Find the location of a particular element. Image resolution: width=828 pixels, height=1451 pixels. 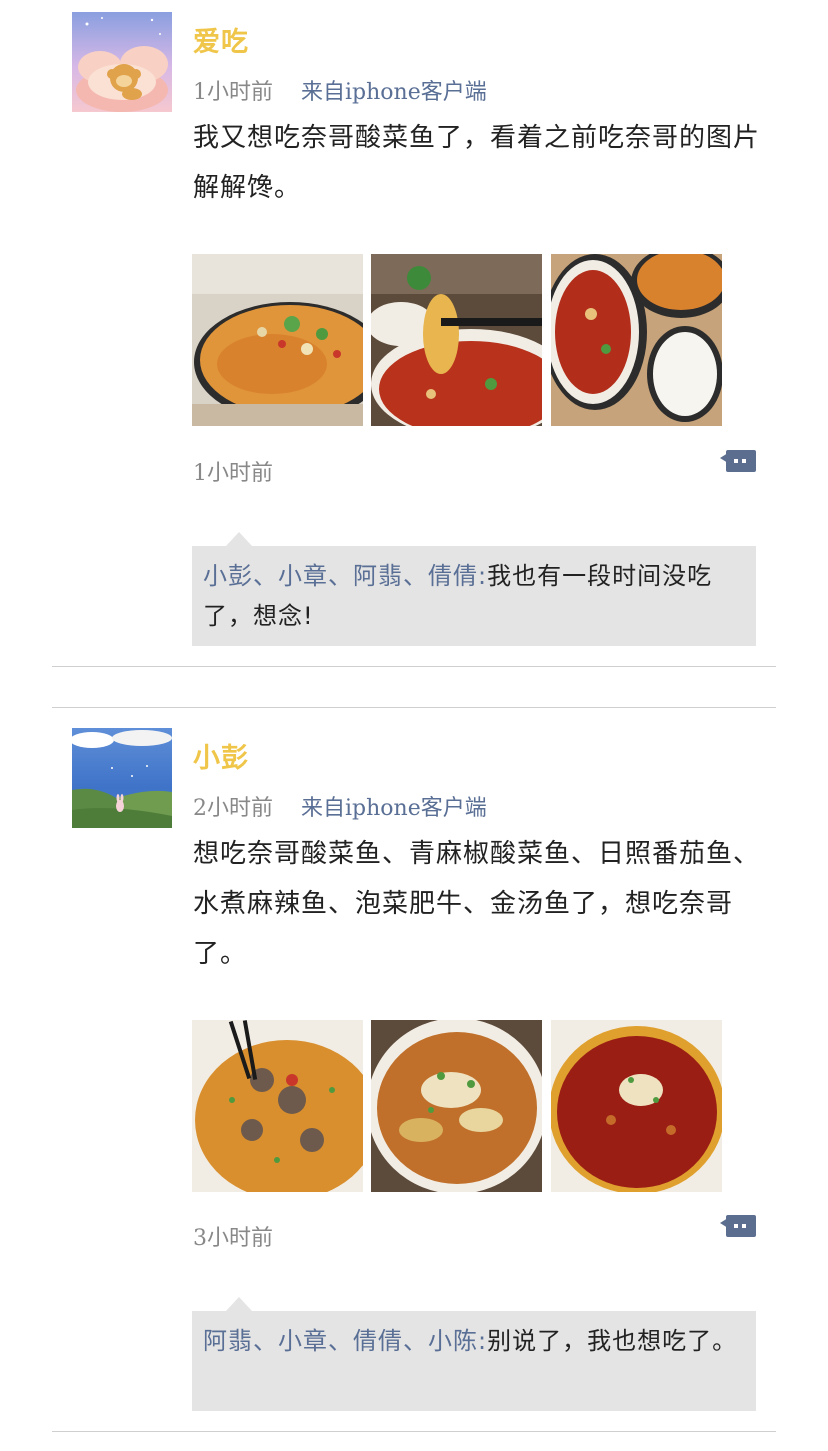

post-time: 1小时前 is located at coordinates (233, 92).